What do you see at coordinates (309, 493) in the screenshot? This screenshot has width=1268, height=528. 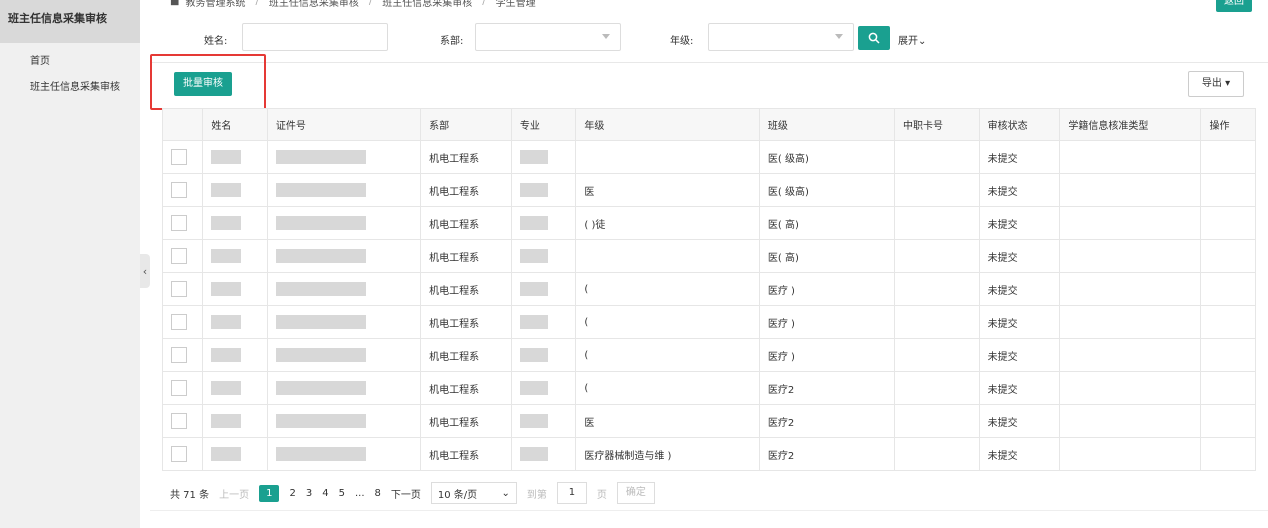 I see `page-number: 3` at bounding box center [309, 493].